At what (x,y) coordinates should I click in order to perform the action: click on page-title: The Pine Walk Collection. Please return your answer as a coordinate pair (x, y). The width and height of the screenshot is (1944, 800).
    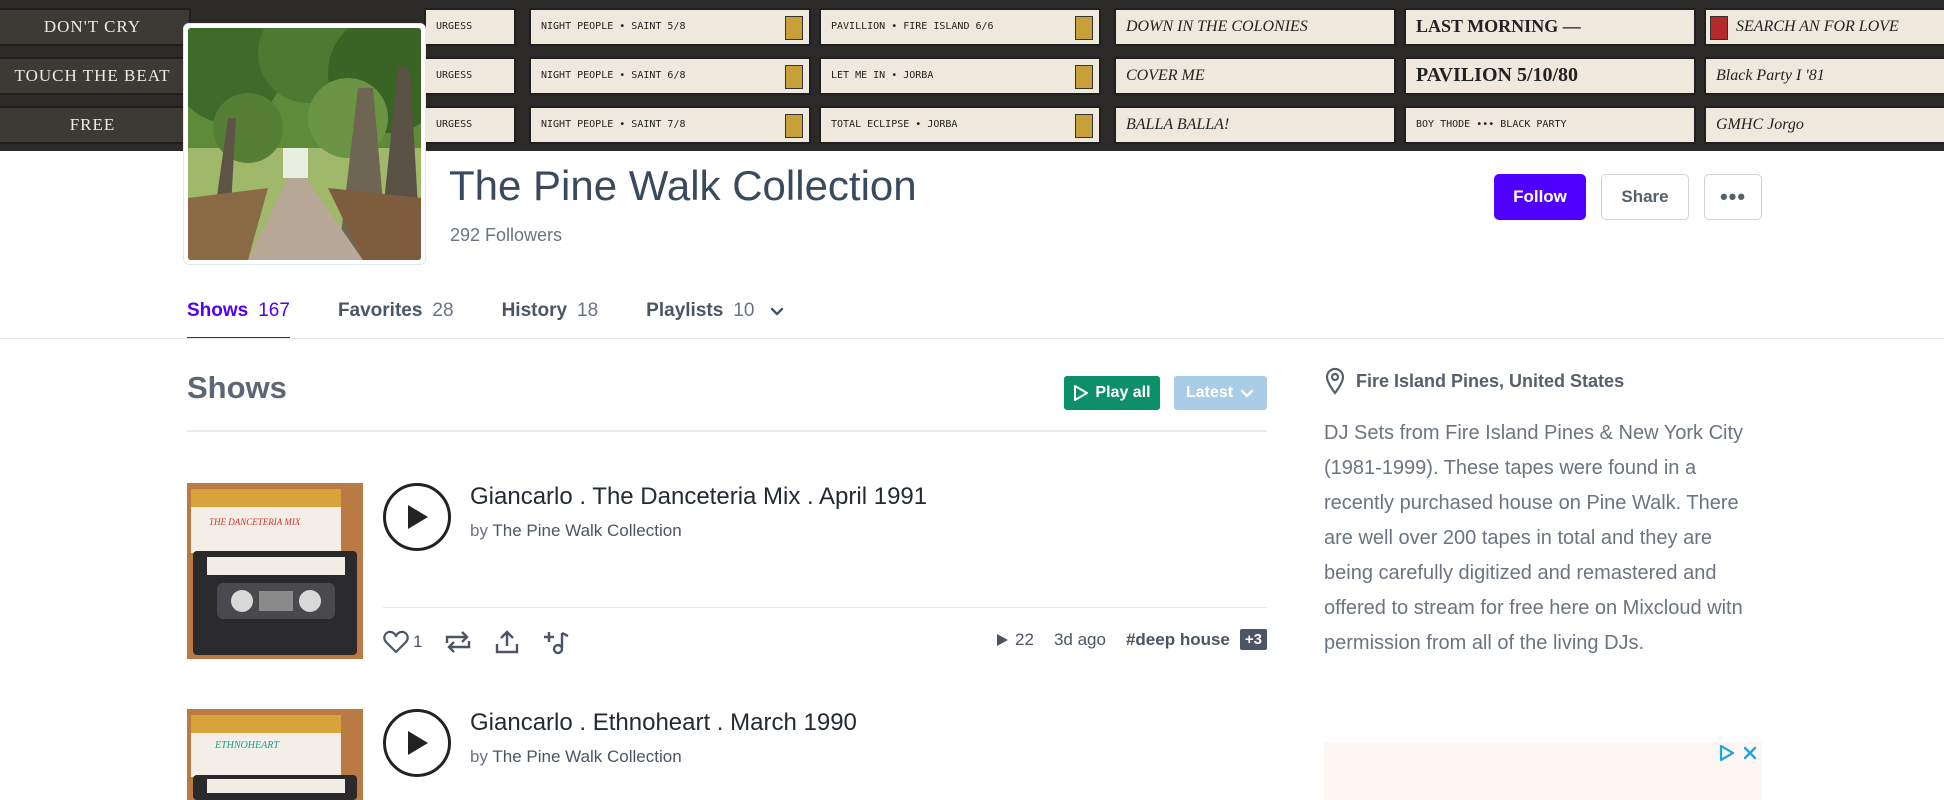
    Looking at the image, I should click on (683, 185).